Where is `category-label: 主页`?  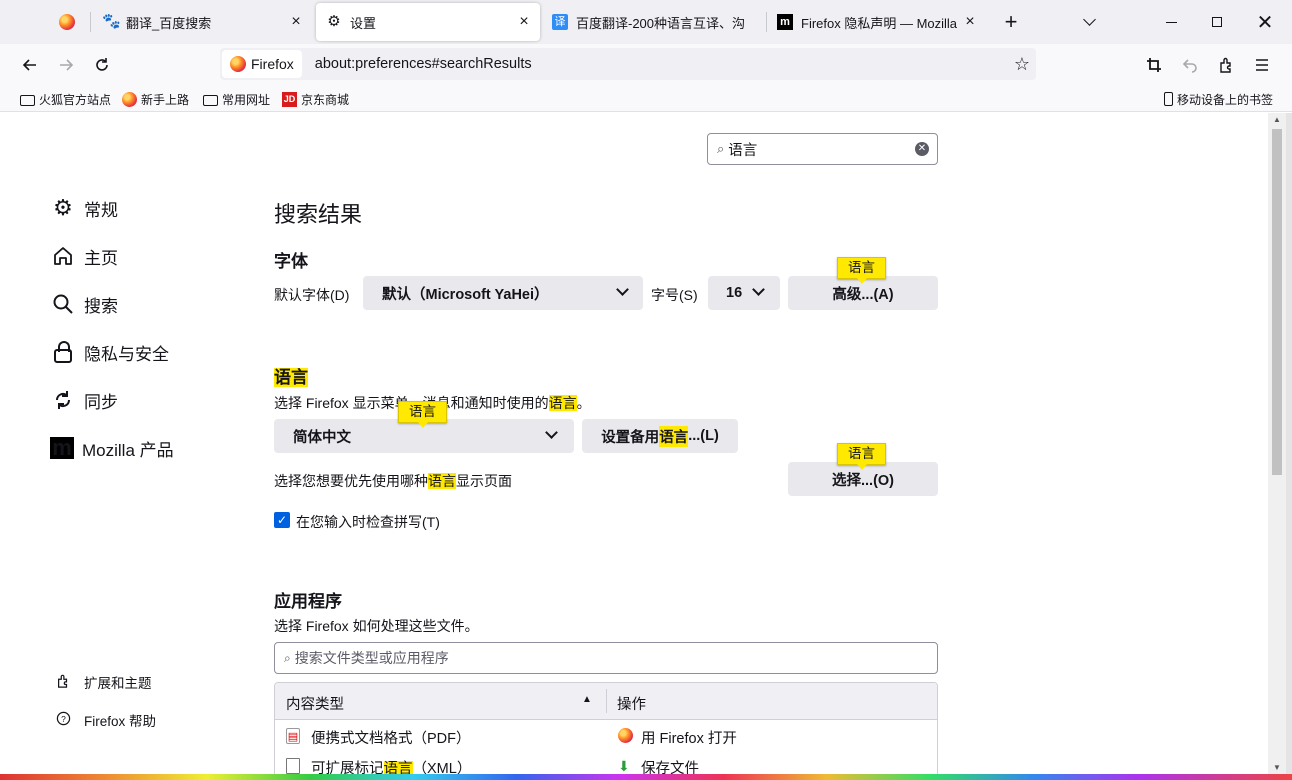
category-label: 主页 is located at coordinates (101, 258).